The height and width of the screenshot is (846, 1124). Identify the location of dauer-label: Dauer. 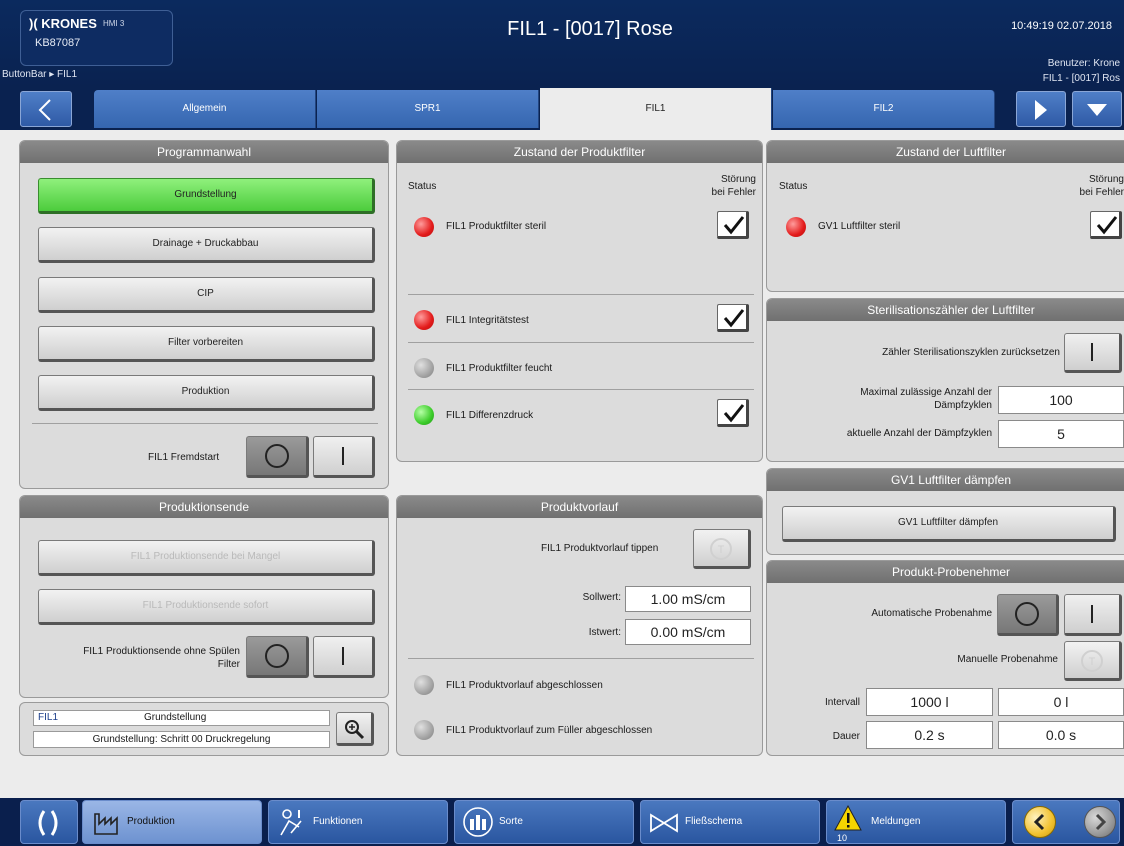
(846, 736).